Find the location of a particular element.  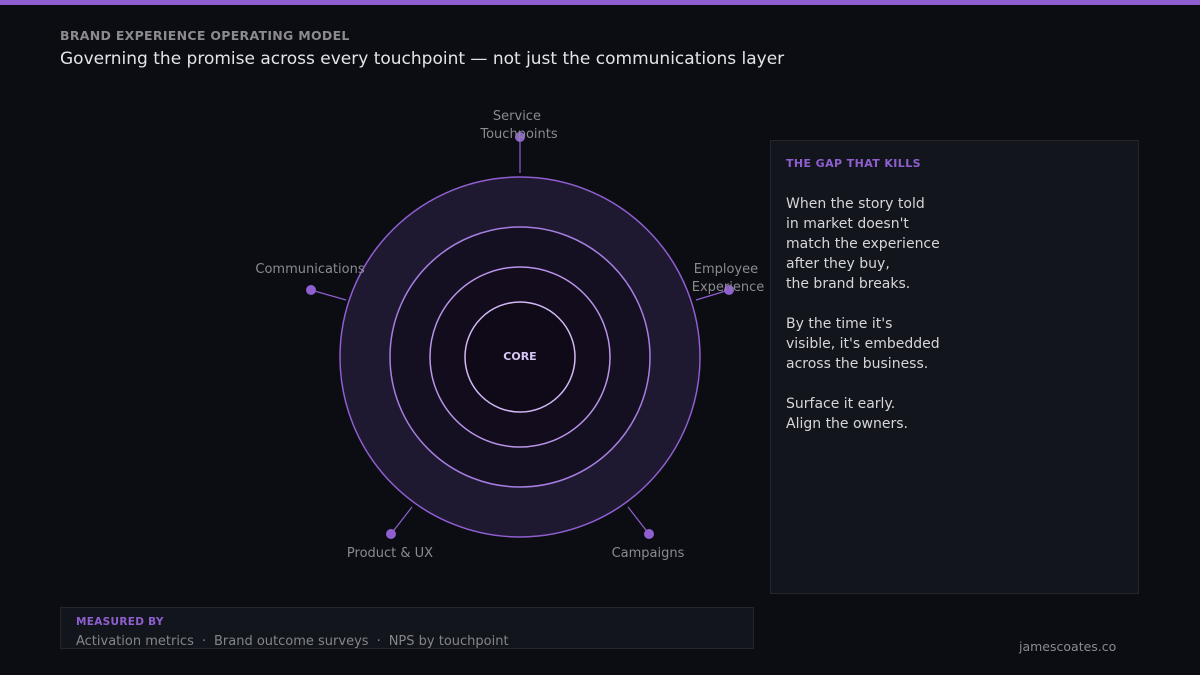

footer-url: jamescoates.co is located at coordinates (1068, 646).